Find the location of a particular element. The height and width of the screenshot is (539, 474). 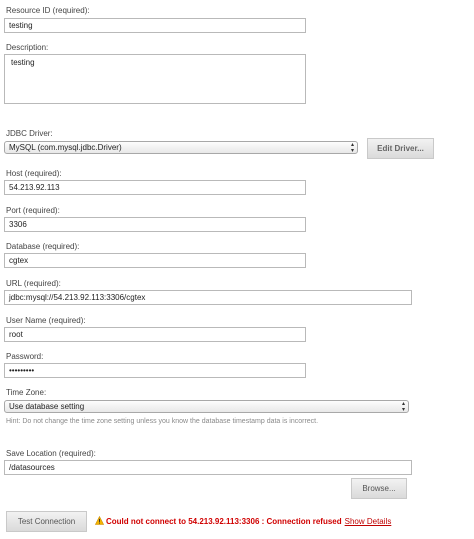

url-label: URL (required): is located at coordinates (33, 283).